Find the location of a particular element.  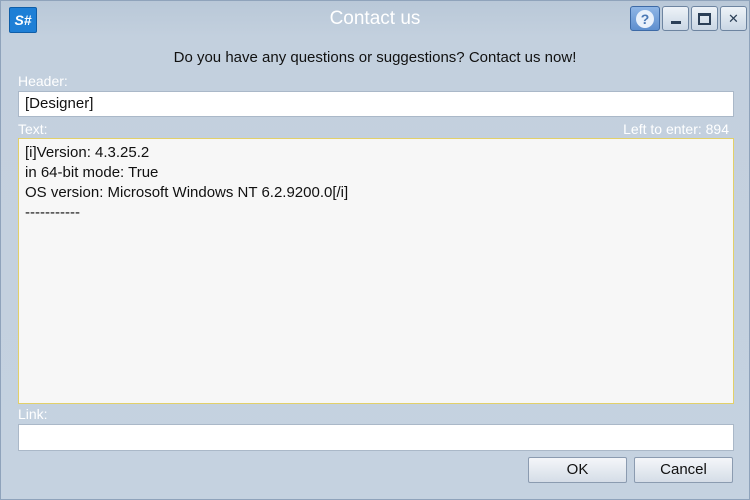

message-line: ----------- is located at coordinates (52, 212).